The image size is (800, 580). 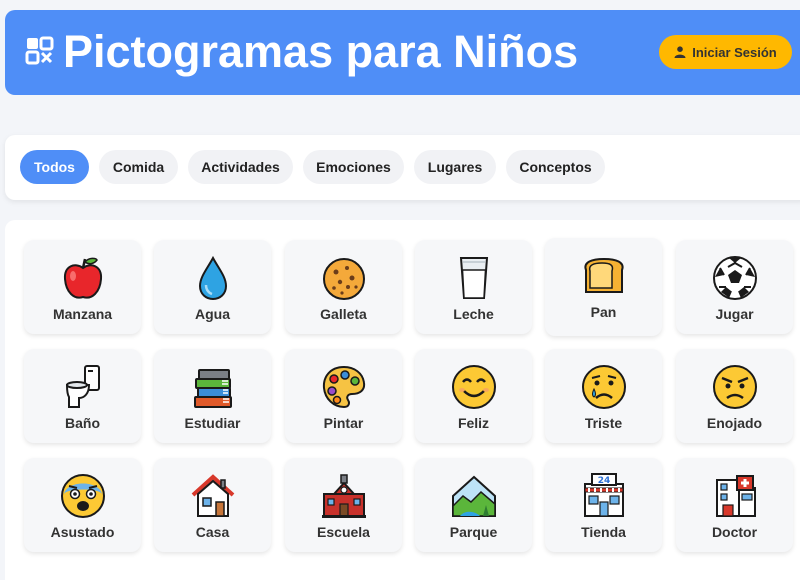 What do you see at coordinates (473, 423) in the screenshot?
I see `pictogram-label: Feliz` at bounding box center [473, 423].